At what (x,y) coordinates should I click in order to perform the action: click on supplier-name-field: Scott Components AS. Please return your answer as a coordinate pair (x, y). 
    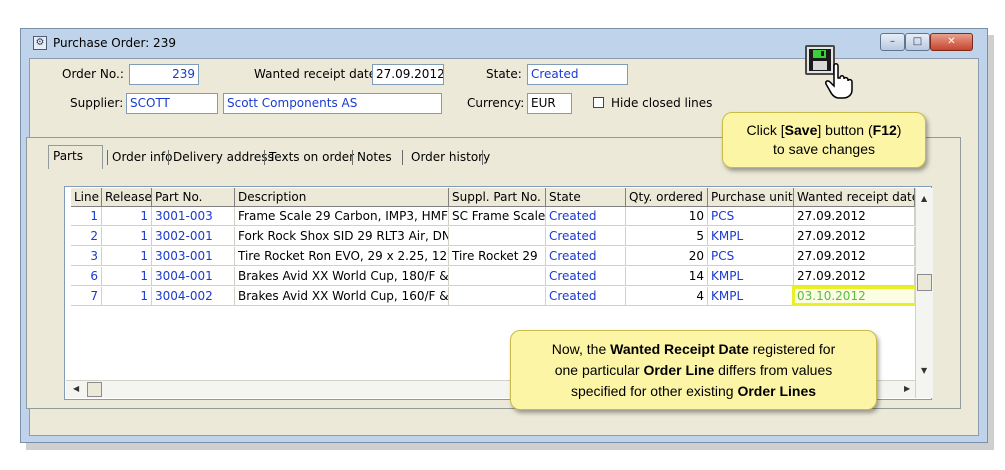
    Looking at the image, I should click on (332, 103).